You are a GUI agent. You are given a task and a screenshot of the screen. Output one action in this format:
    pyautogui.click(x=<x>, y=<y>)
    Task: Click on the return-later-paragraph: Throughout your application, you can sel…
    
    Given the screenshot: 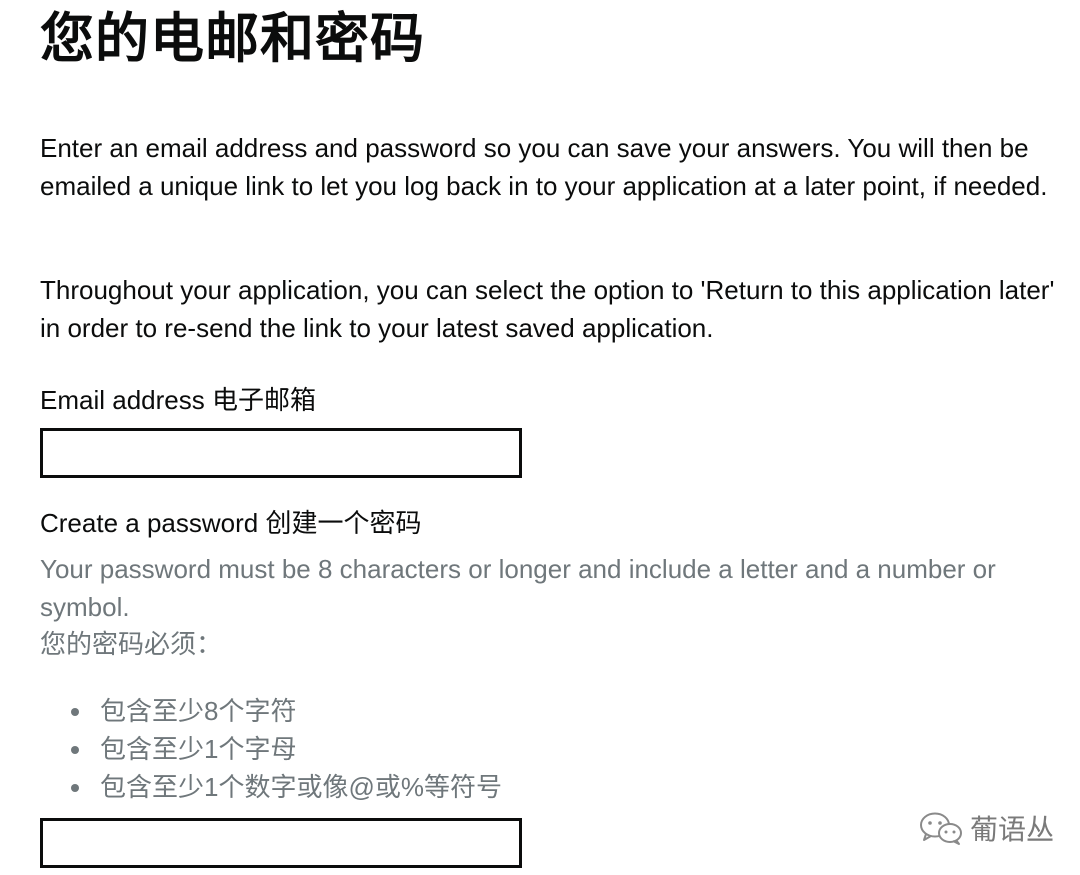 What is the action you would take?
    pyautogui.click(x=547, y=309)
    